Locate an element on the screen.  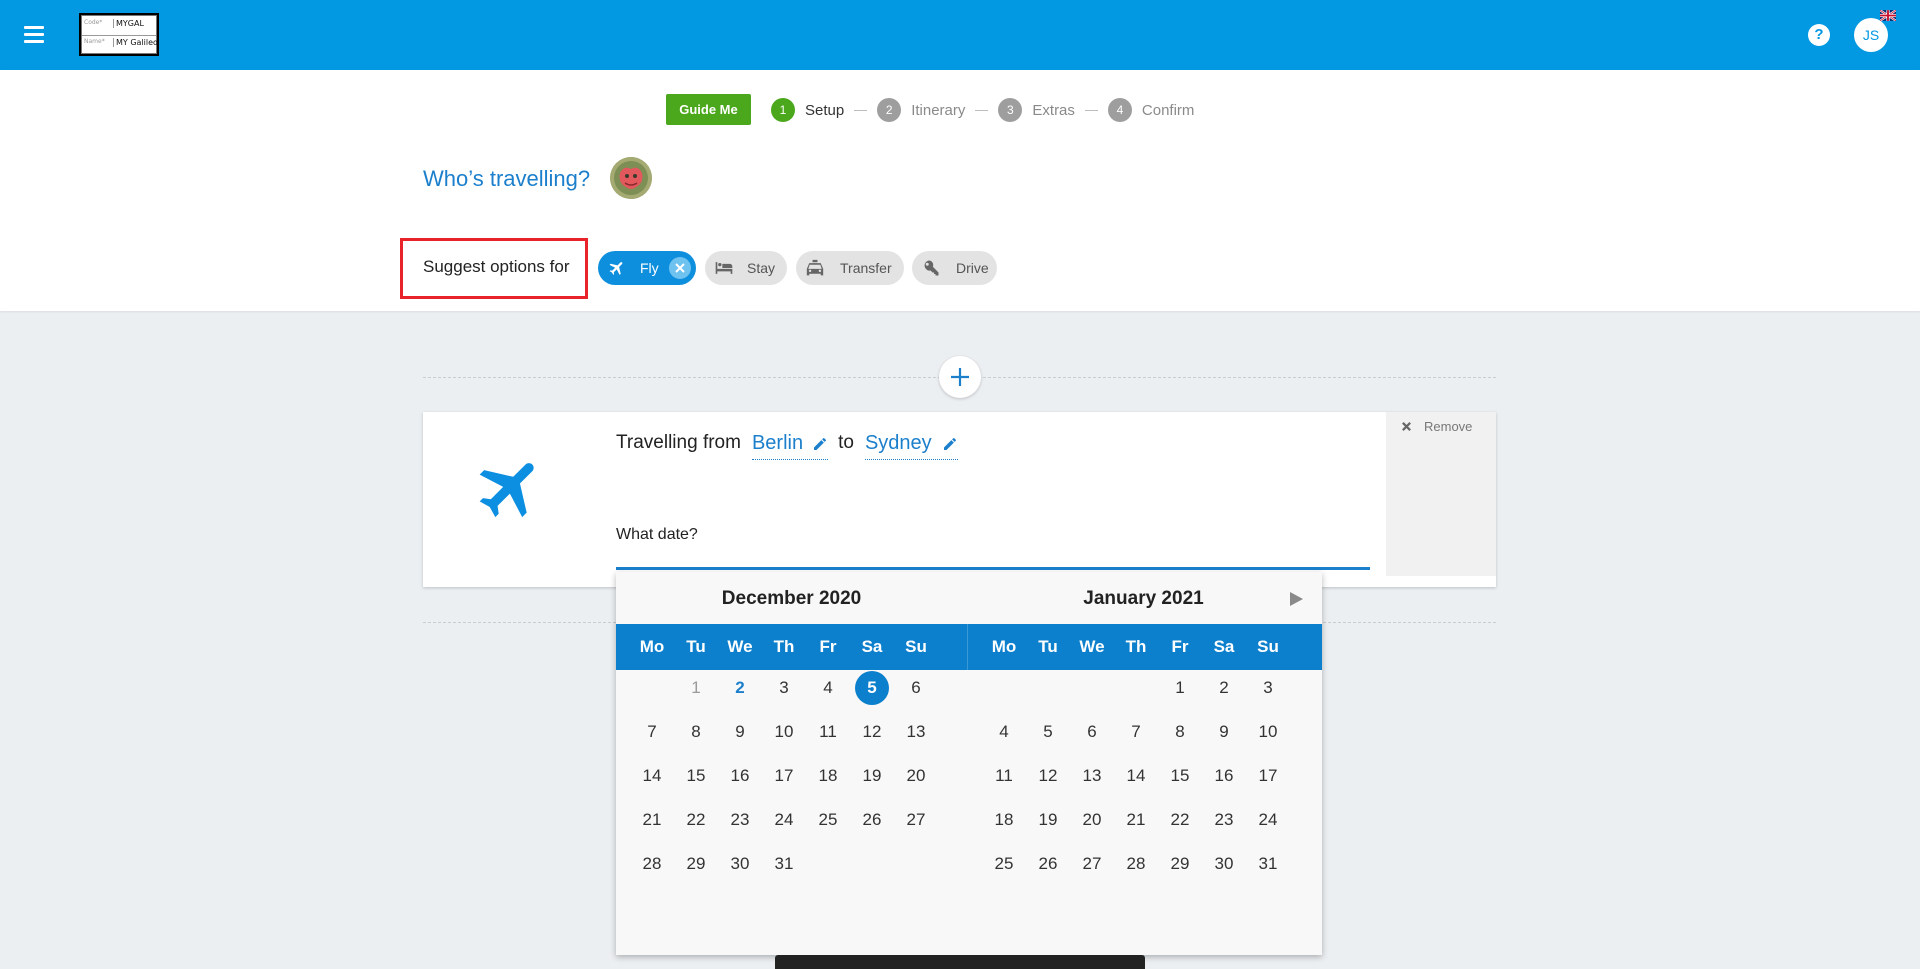
remove-button: Remove is located at coordinates (1436, 426).